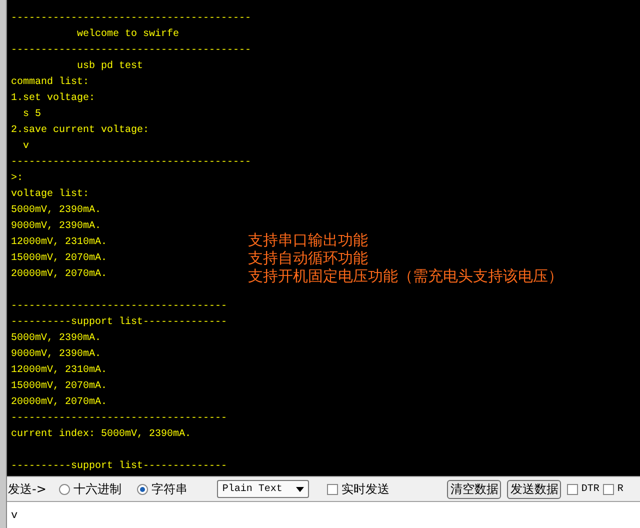  What do you see at coordinates (365, 489) in the screenshot?
I see `checkbox-label: 实时发送` at bounding box center [365, 489].